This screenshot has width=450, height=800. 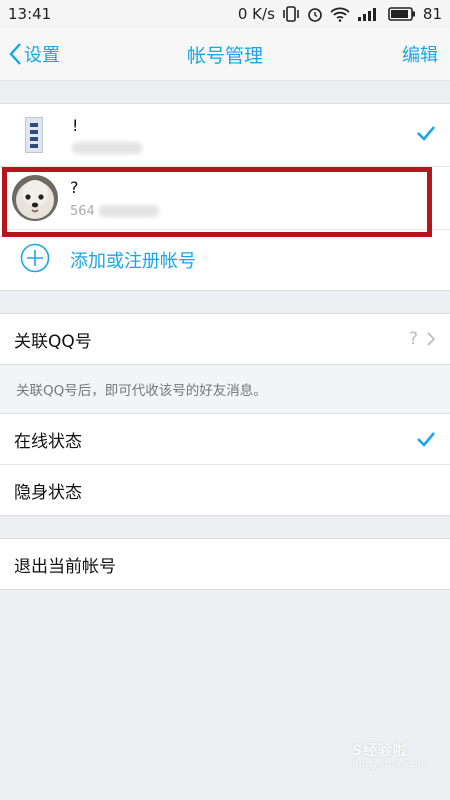 What do you see at coordinates (30, 14) in the screenshot?
I see `status-time: 13:41` at bounding box center [30, 14].